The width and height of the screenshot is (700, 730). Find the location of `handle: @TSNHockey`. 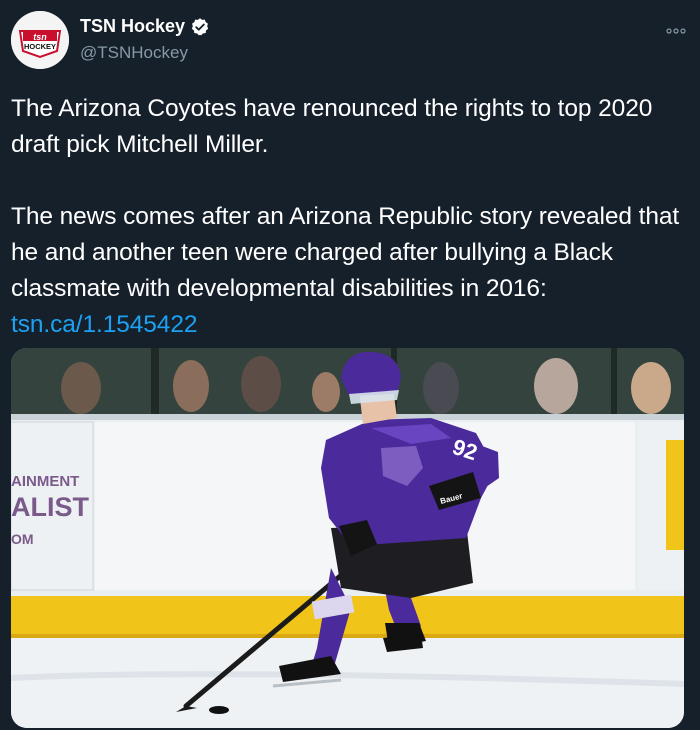

handle: @TSNHockey is located at coordinates (134, 53).